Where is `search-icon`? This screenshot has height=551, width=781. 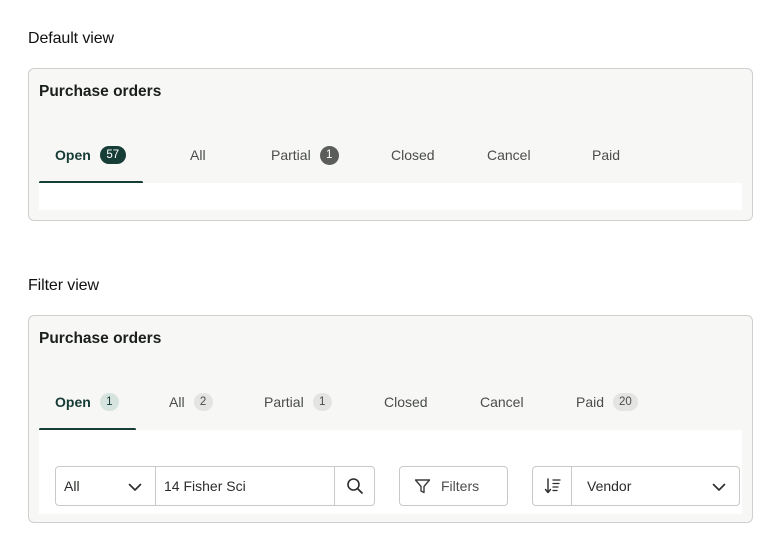
search-icon is located at coordinates (354, 486).